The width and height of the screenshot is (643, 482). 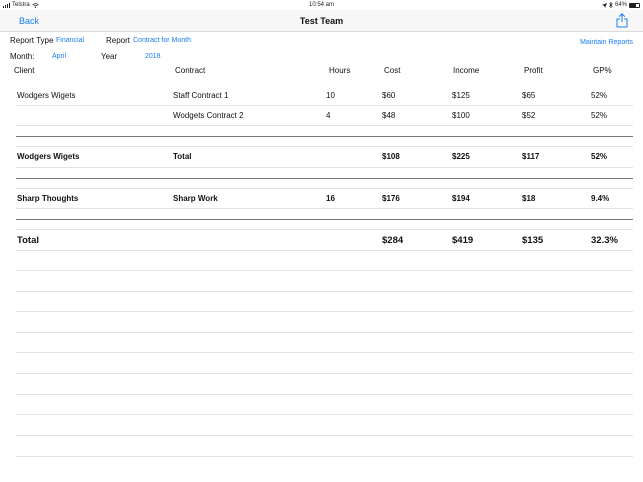 What do you see at coordinates (340, 70) in the screenshot?
I see `header-hours: Hours` at bounding box center [340, 70].